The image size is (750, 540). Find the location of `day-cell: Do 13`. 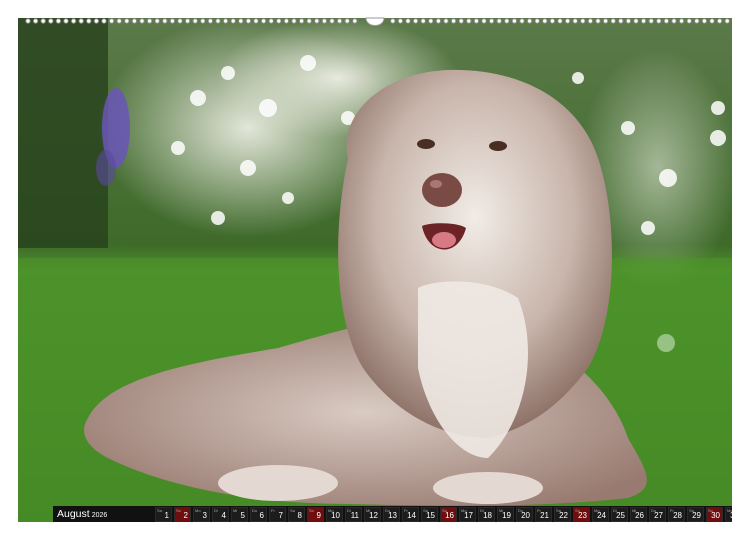

day-cell: Do 13 is located at coordinates (391, 514).